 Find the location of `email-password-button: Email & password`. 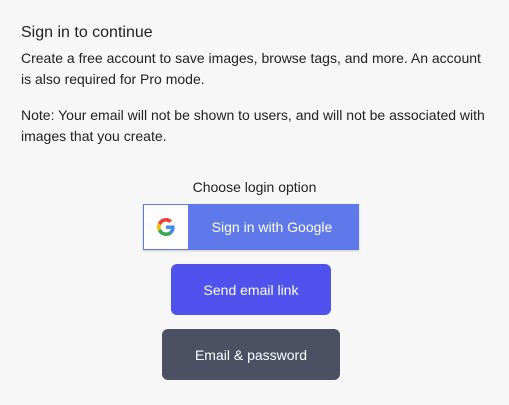

email-password-button: Email & password is located at coordinates (251, 354).